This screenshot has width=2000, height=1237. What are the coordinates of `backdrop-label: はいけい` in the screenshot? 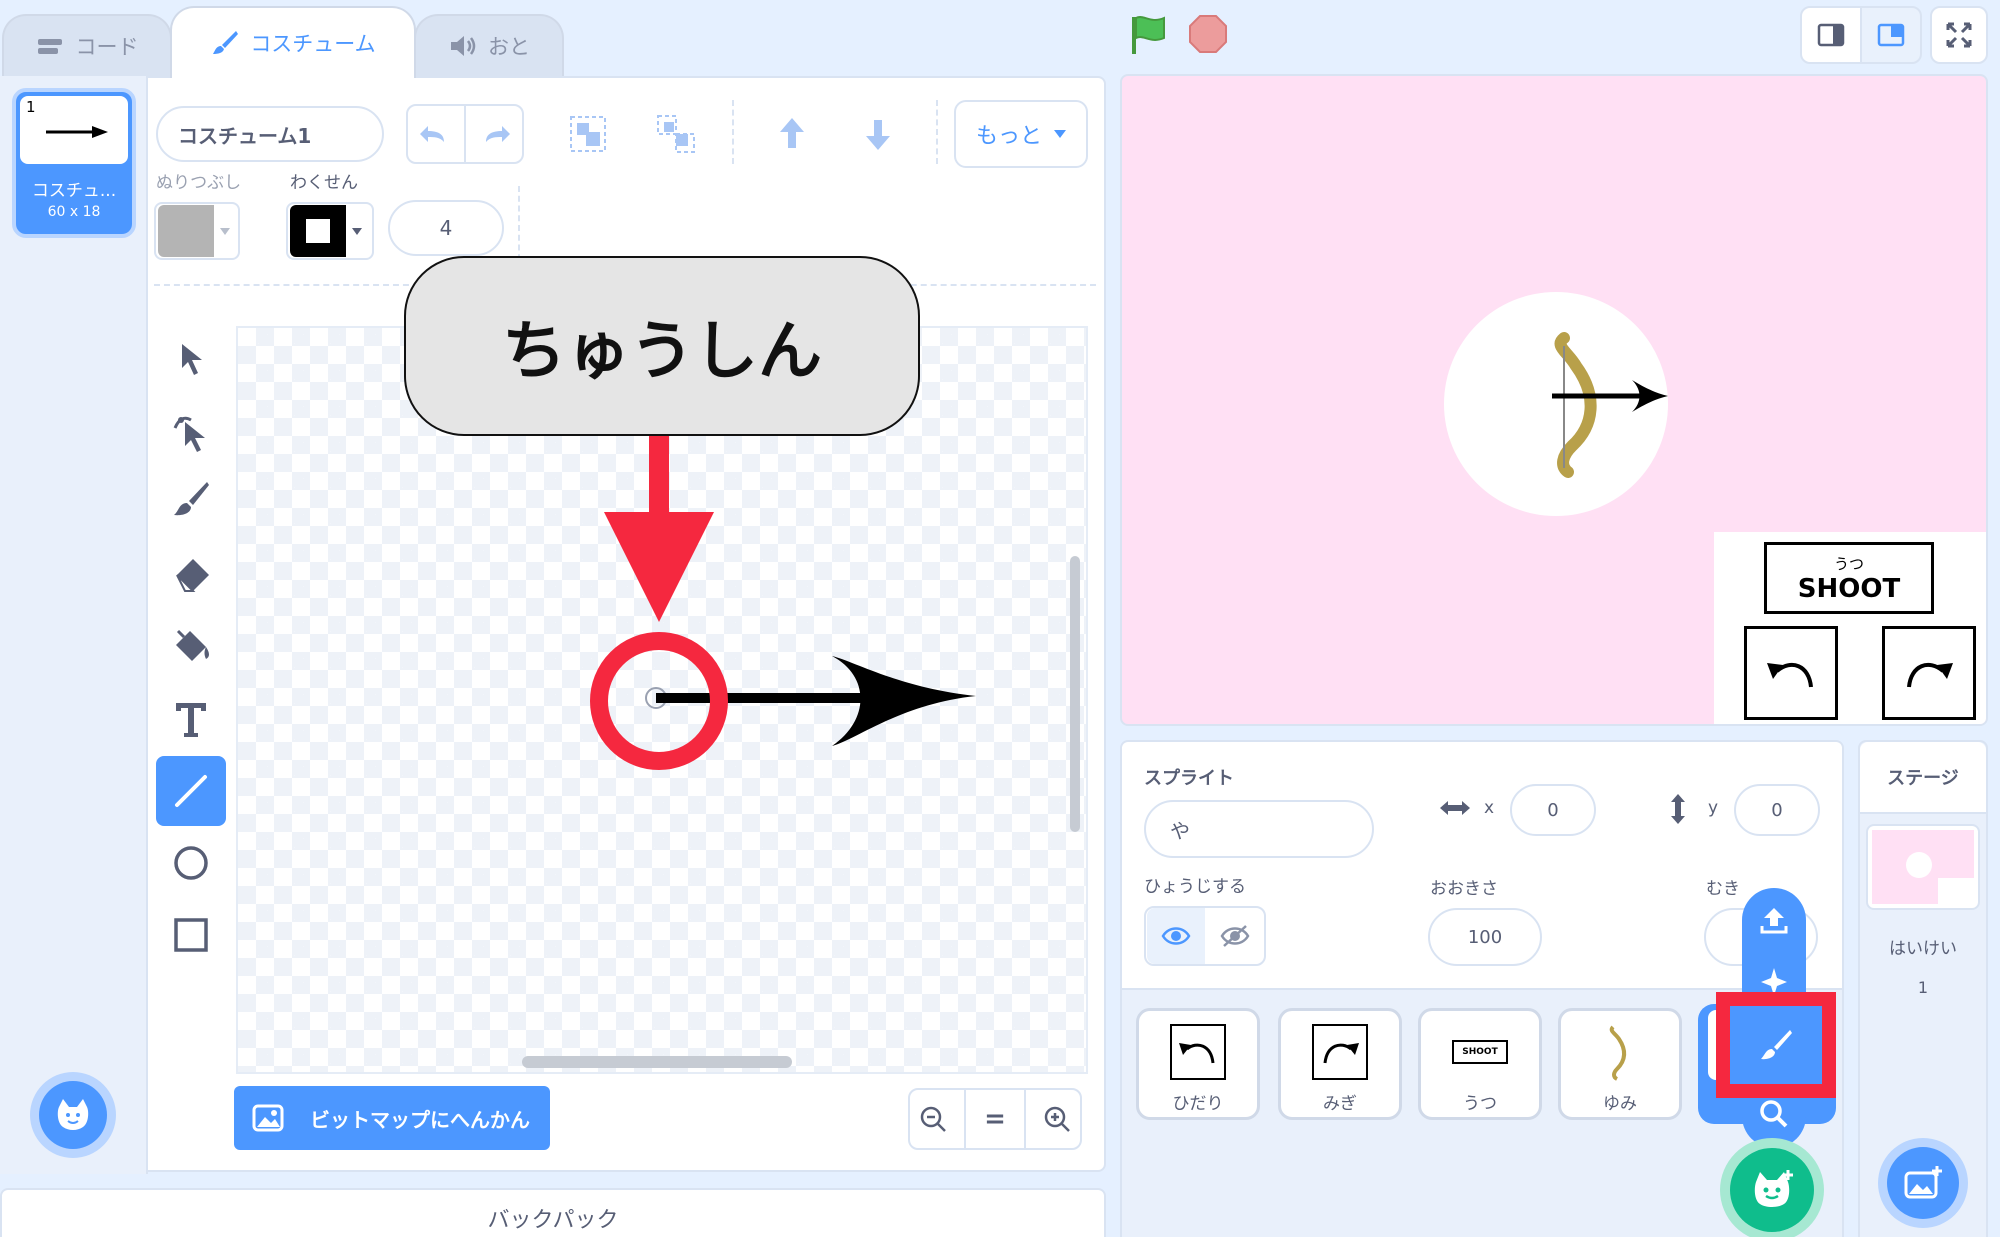 It's located at (1923, 949).